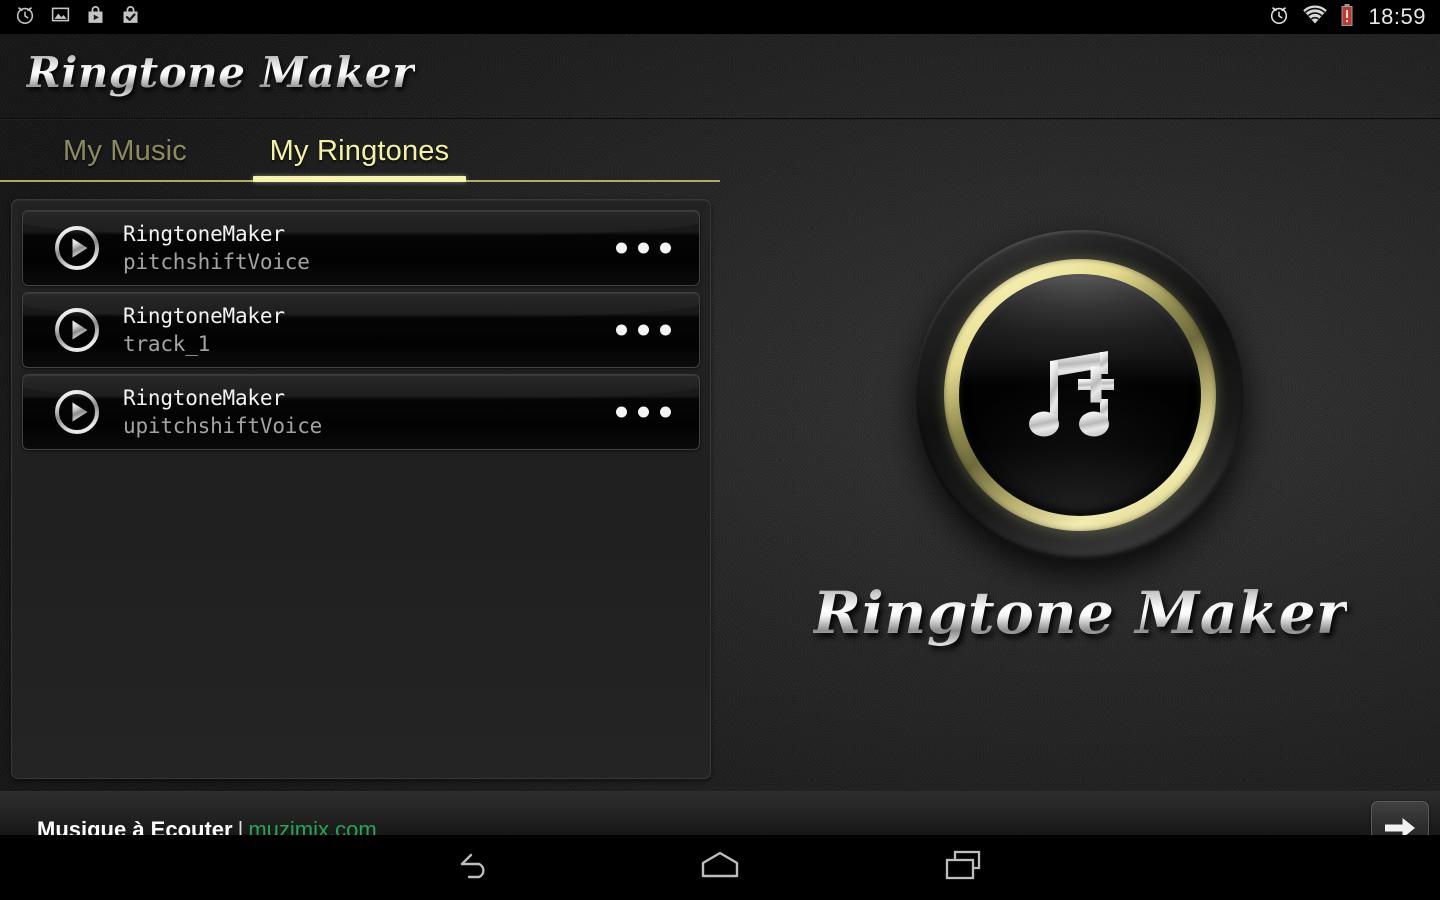  What do you see at coordinates (216, 248) in the screenshot?
I see `list-item-text: RingtoneMaker pitchshiftVoice` at bounding box center [216, 248].